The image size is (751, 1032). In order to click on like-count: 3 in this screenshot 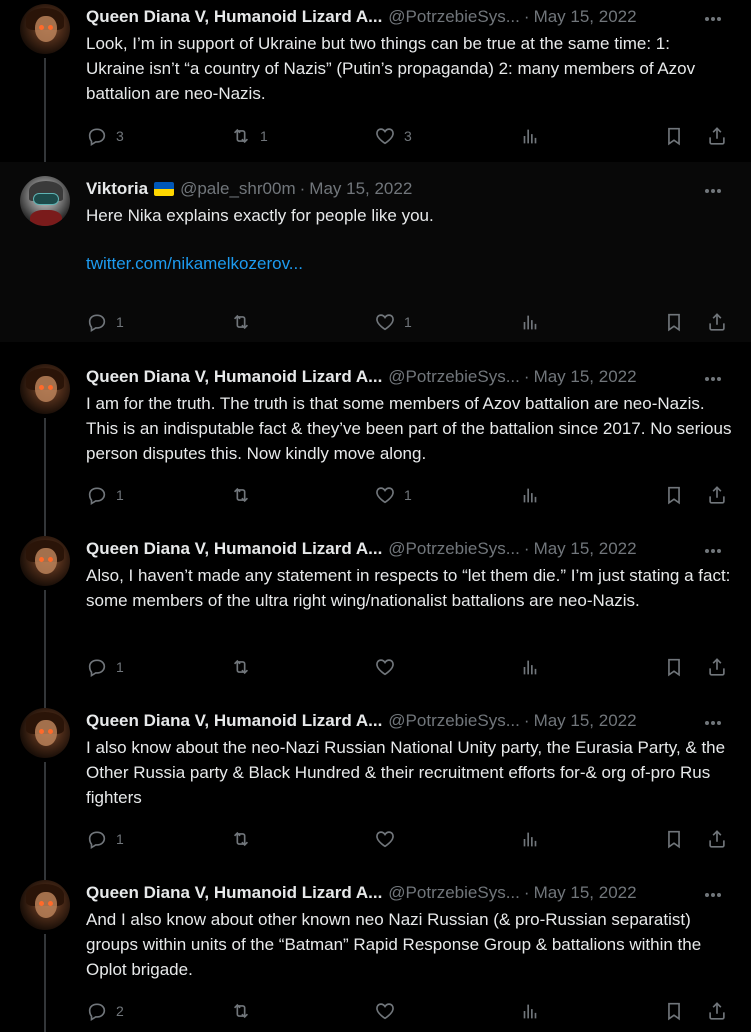, I will do `click(408, 136)`.